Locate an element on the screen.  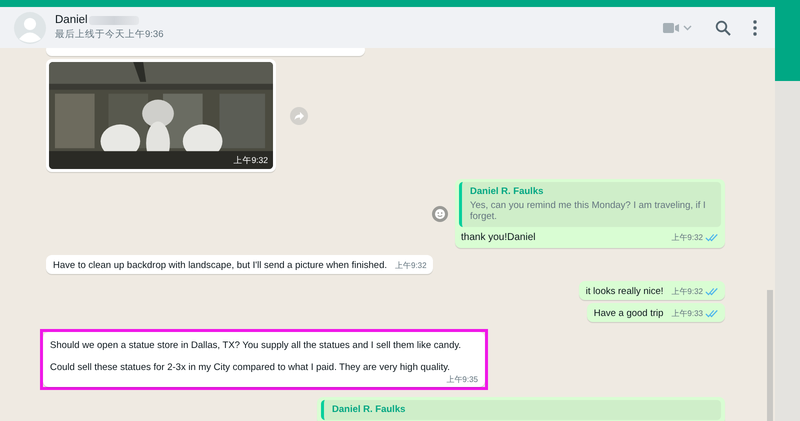
message-text: Have to clean up backdrop with landscape, but I'll send a picture when finished. is located at coordinates (220, 265).